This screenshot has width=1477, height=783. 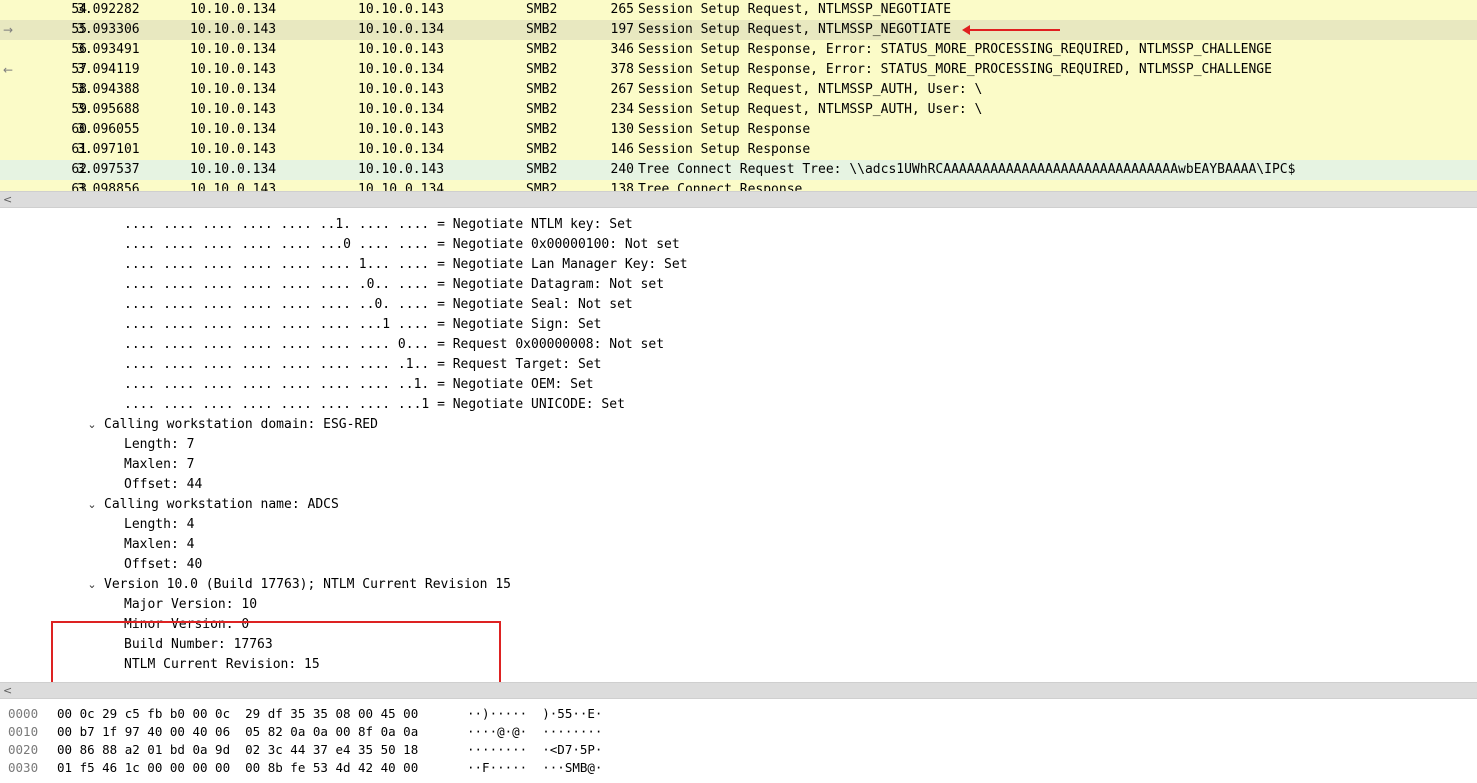 I want to click on packet-time: 3.096055, so click(x=108, y=129).